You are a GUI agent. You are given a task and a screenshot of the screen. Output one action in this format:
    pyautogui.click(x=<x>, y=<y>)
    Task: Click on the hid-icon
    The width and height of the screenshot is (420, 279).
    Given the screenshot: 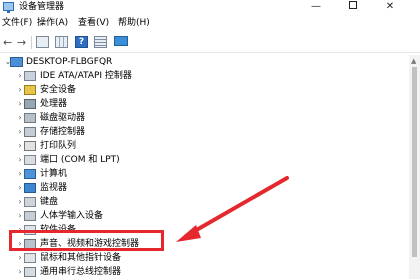 What is the action you would take?
    pyautogui.click(x=30, y=216)
    